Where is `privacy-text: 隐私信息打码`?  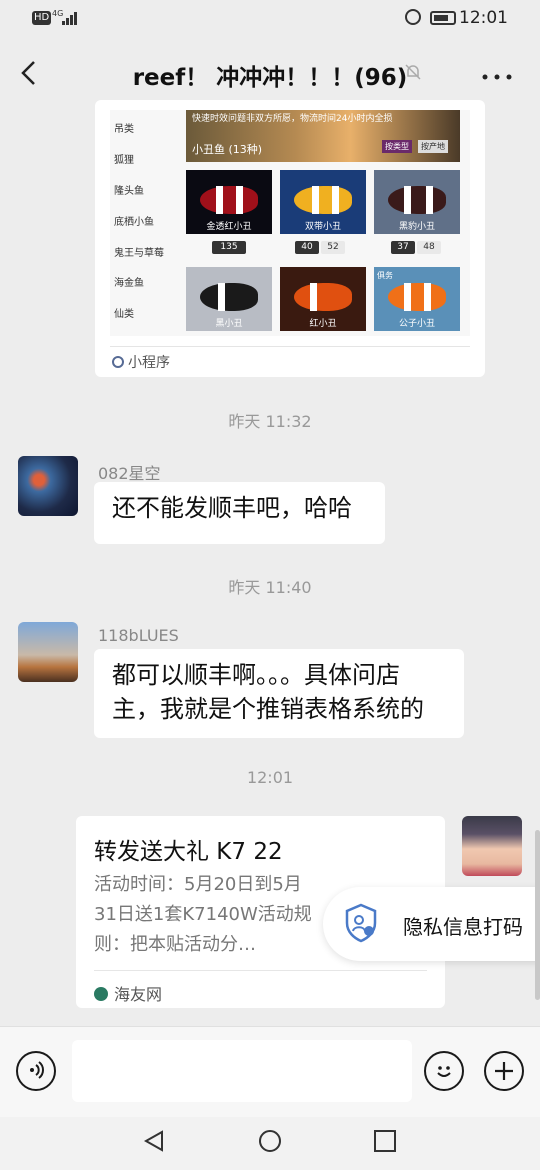
privacy-text: 隐私信息打码 is located at coordinates (463, 927).